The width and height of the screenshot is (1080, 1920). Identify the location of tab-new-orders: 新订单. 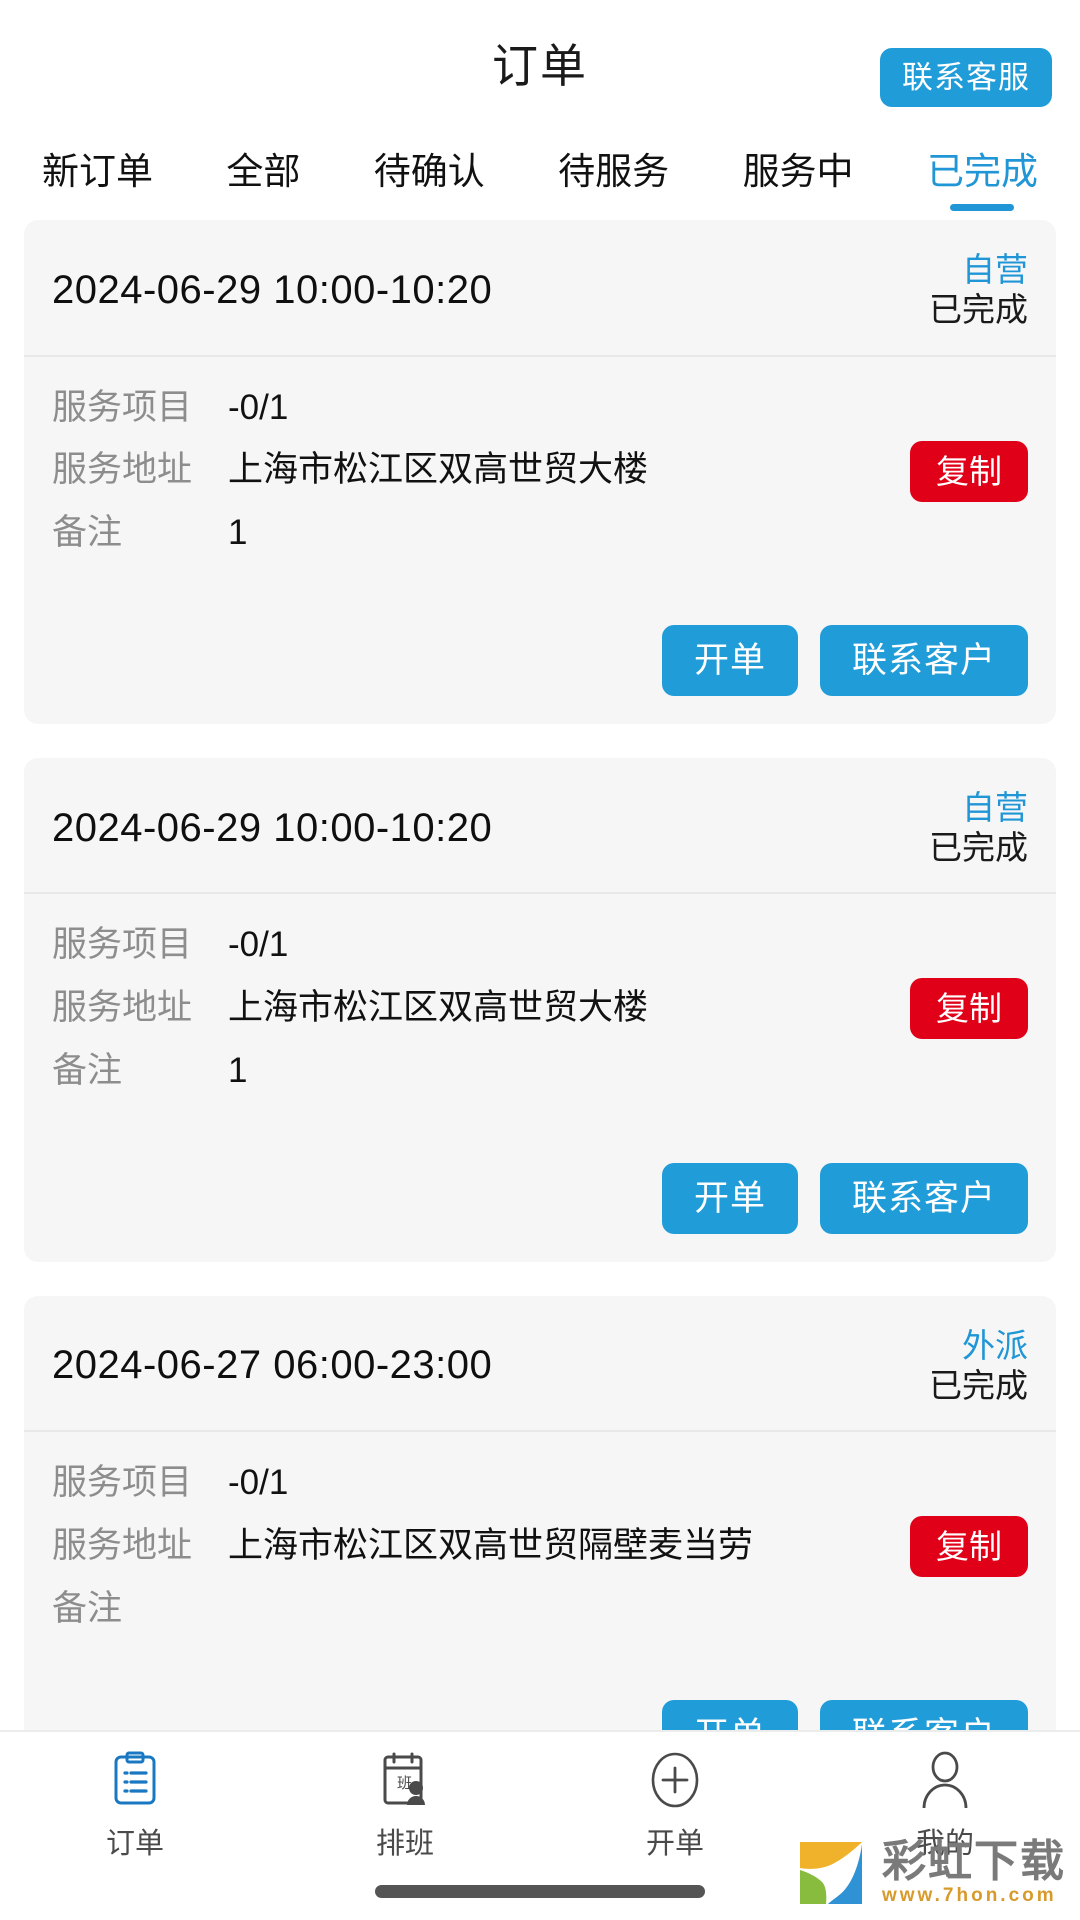
(97, 174).